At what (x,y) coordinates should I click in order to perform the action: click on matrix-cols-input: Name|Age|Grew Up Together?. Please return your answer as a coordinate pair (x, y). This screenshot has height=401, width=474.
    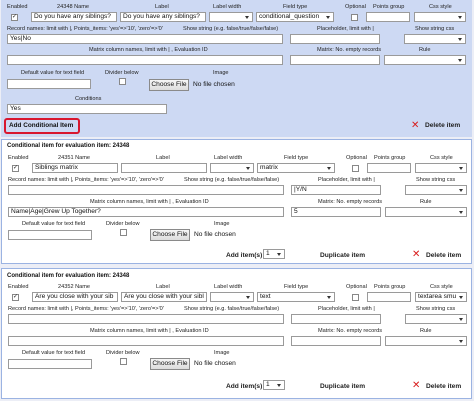
    Looking at the image, I should click on (146, 212).